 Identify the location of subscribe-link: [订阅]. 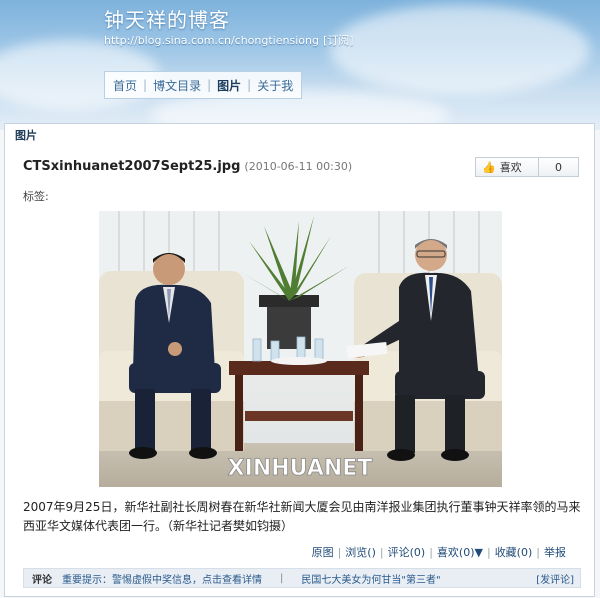
(338, 40).